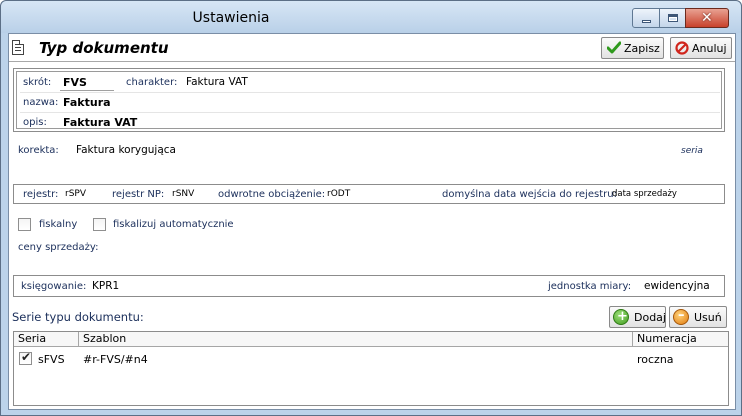  What do you see at coordinates (18, 47) in the screenshot?
I see `document-icon` at bounding box center [18, 47].